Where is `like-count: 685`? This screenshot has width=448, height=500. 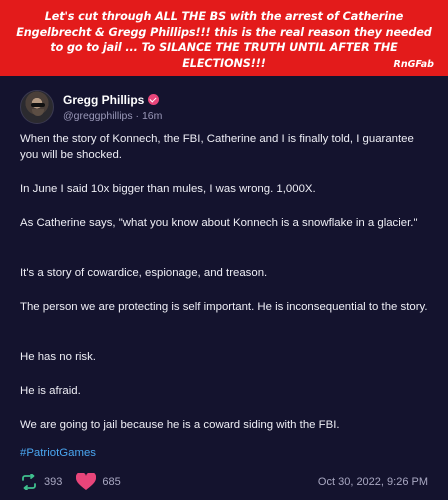 like-count: 685 is located at coordinates (111, 482).